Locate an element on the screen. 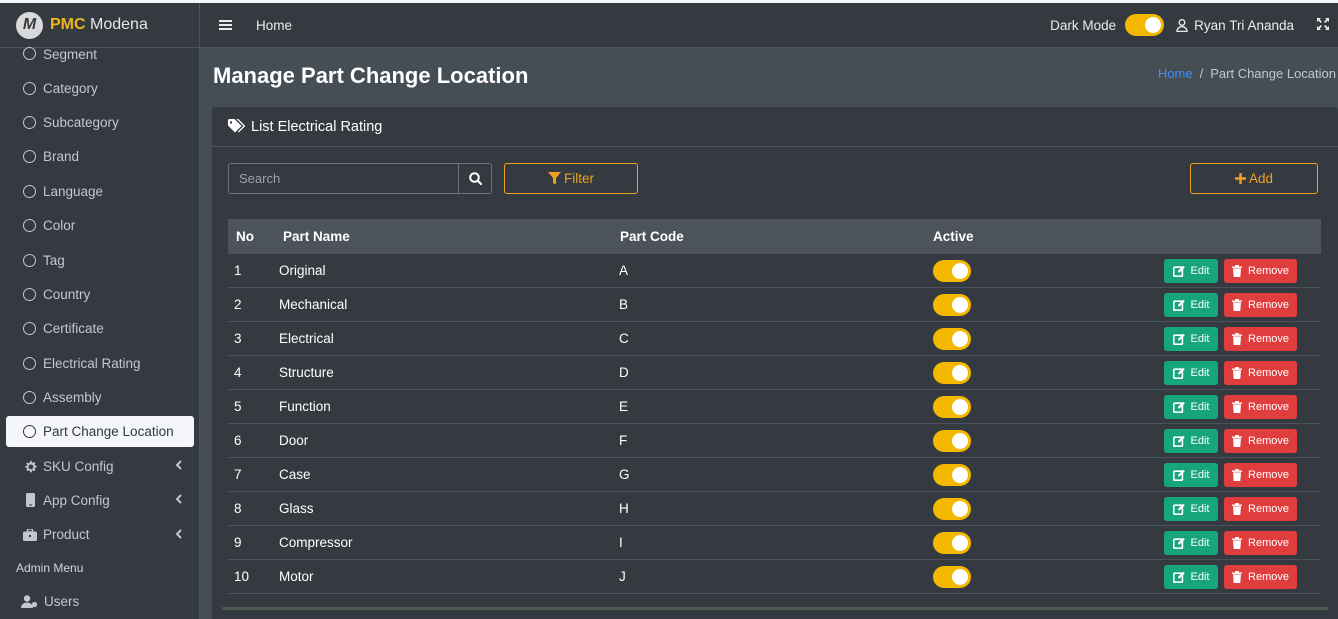 This screenshot has height=619, width=1338. horizontal-scrollbar is located at coordinates (775, 608).